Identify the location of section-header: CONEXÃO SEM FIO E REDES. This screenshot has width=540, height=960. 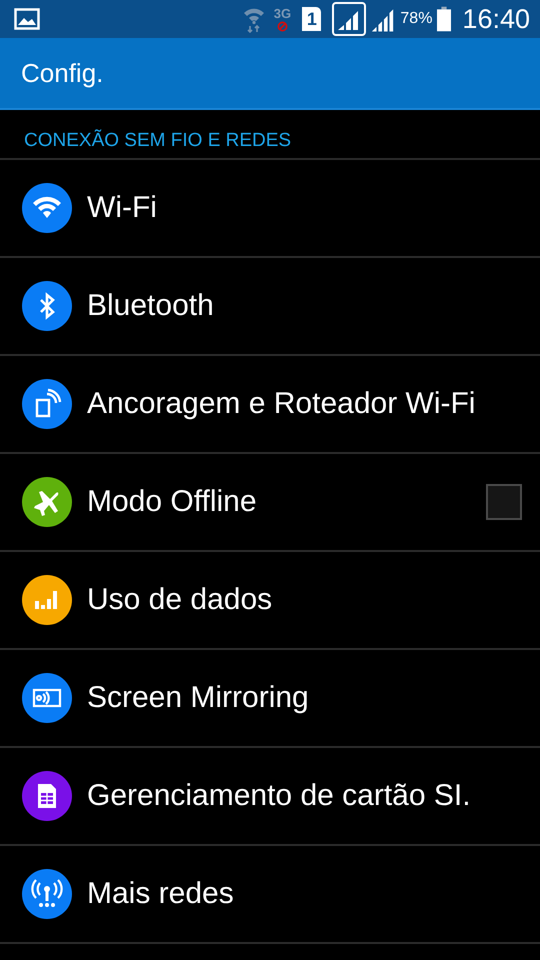
(158, 141).